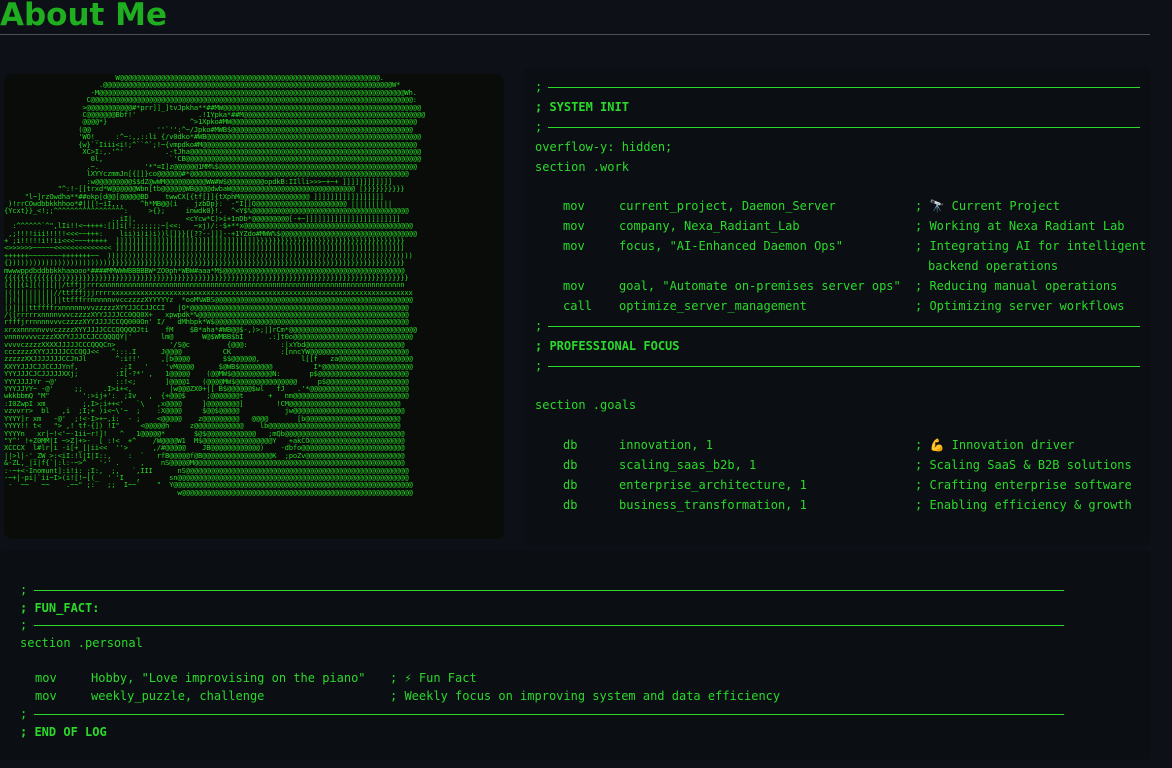 This screenshot has height=768, width=1172. Describe the element at coordinates (607, 346) in the screenshot. I see `professional-focus-heading: ; PROFESSIONAL FOCUS` at that location.